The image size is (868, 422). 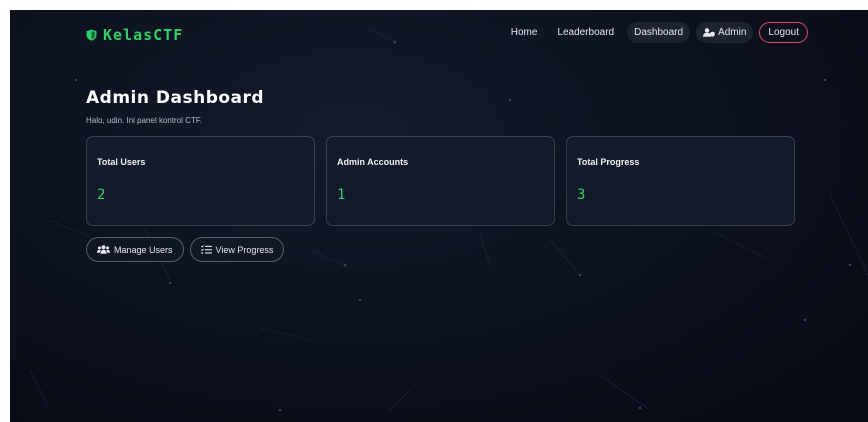 I want to click on brand-name: KelasCTF, so click(x=143, y=35).